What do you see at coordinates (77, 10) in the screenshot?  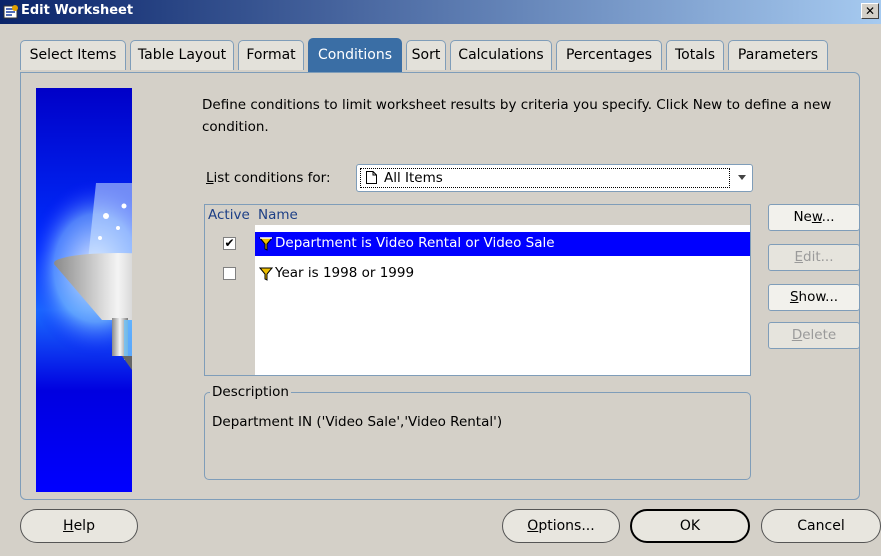 I see `window-title: Edit Worksheet` at bounding box center [77, 10].